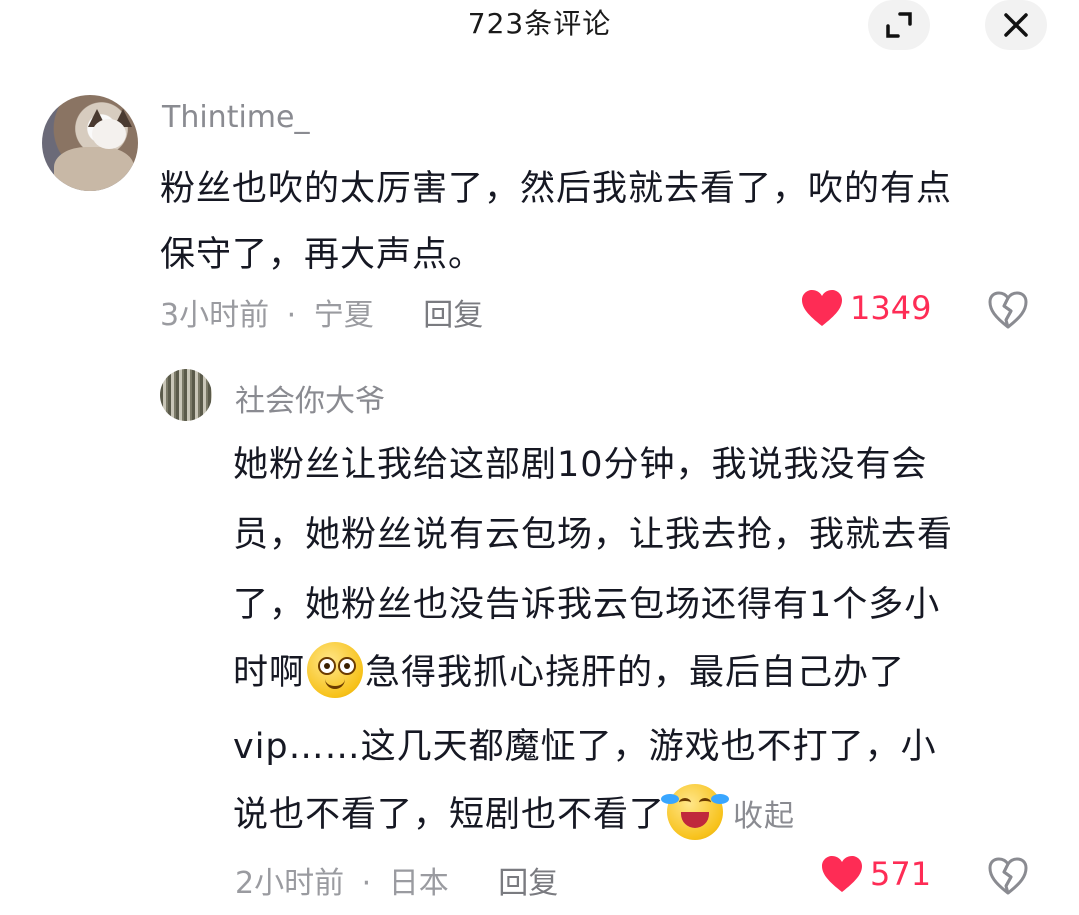  What do you see at coordinates (215, 315) in the screenshot?
I see `comment-time: 3小时前` at bounding box center [215, 315].